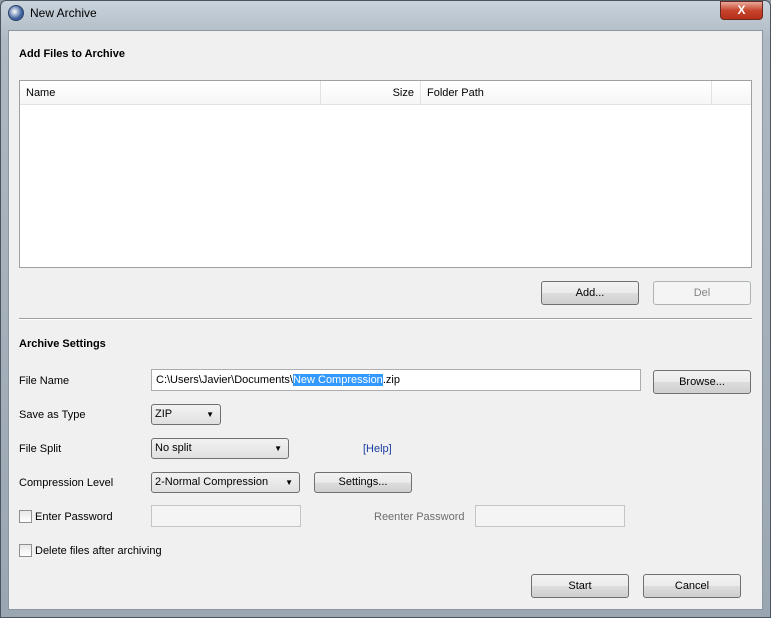 The image size is (771, 618). Describe the element at coordinates (63, 13) in the screenshot. I see `window-title: New Archive` at that location.